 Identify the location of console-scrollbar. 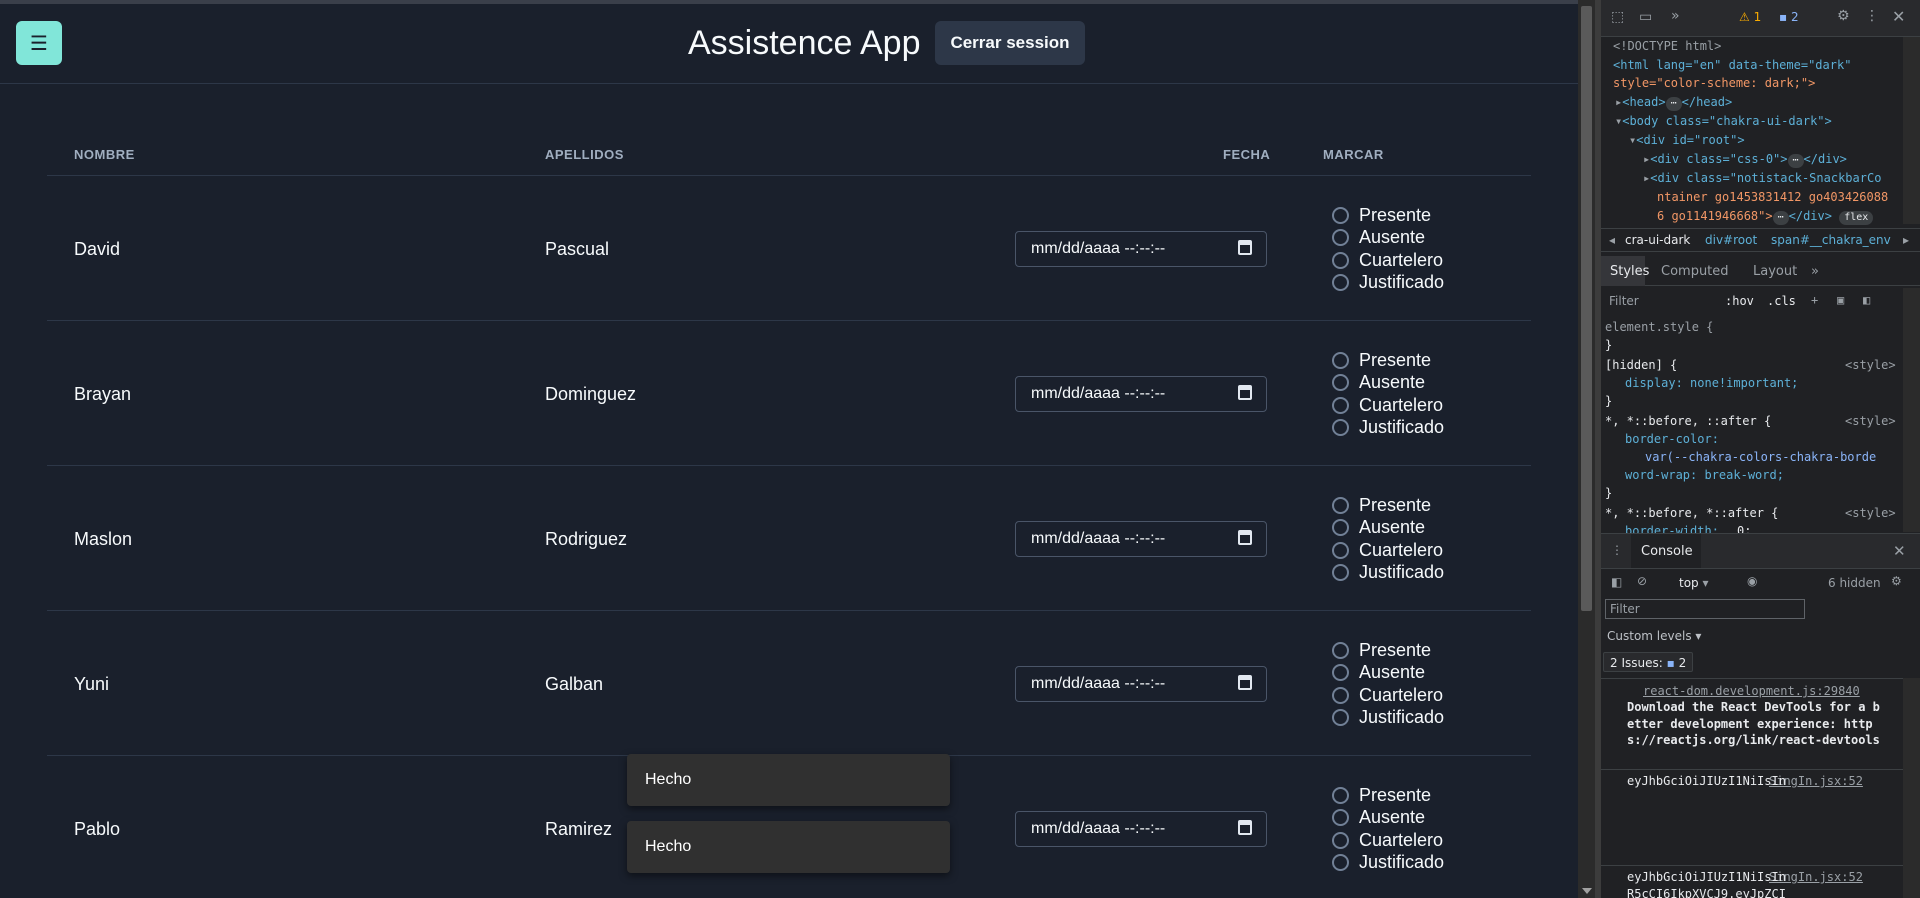
(1911, 788).